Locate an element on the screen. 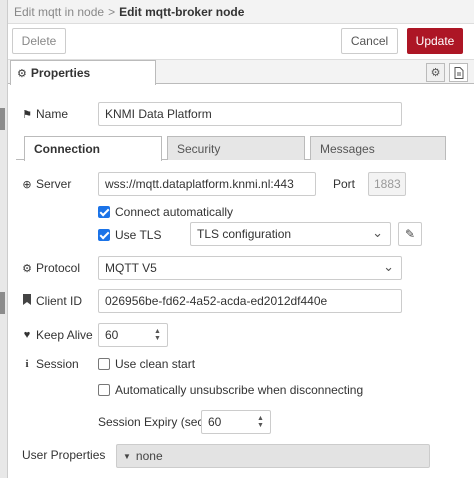 The width and height of the screenshot is (474, 478). tag-icon: ⚑ is located at coordinates (27, 114).